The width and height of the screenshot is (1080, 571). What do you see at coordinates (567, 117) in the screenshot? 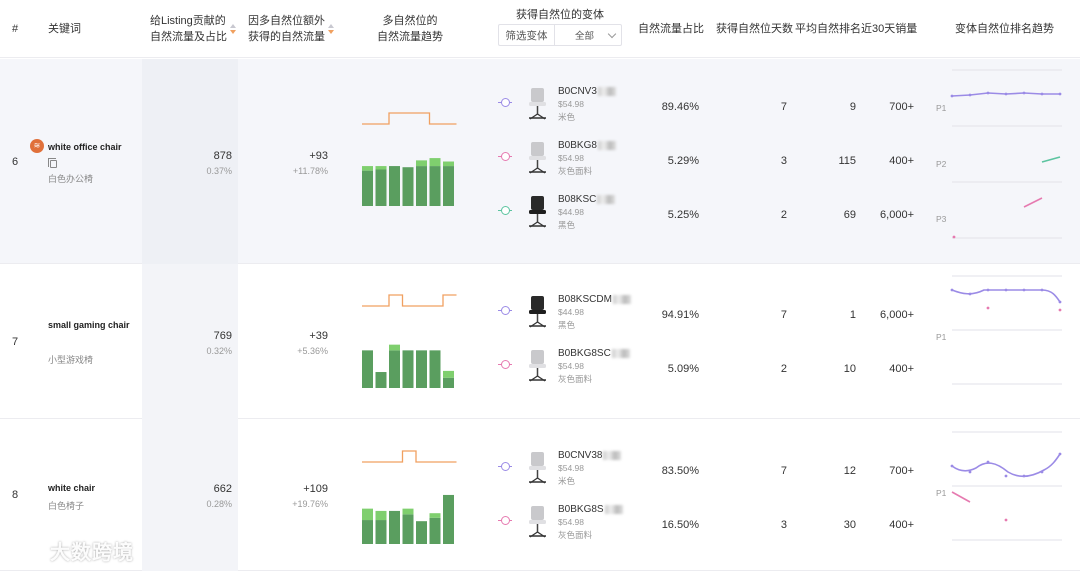
I see `variant-color: 米色` at bounding box center [567, 117].